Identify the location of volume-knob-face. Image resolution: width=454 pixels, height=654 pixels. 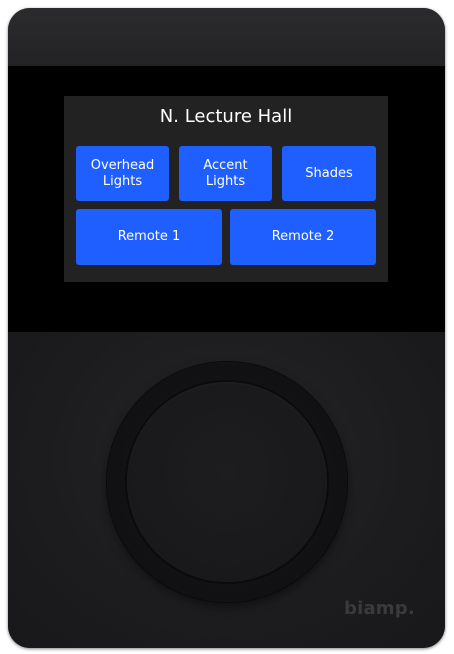
(227, 482).